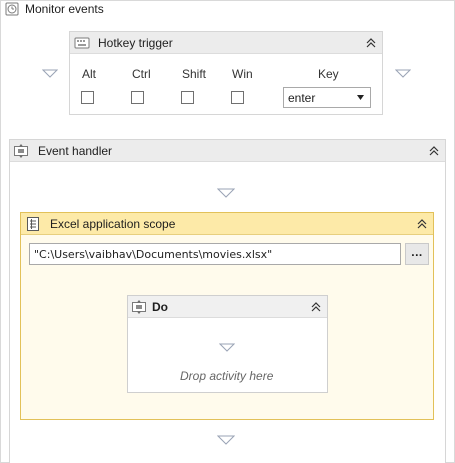  What do you see at coordinates (194, 74) in the screenshot?
I see `modifier-label-shift: Shift` at bounding box center [194, 74].